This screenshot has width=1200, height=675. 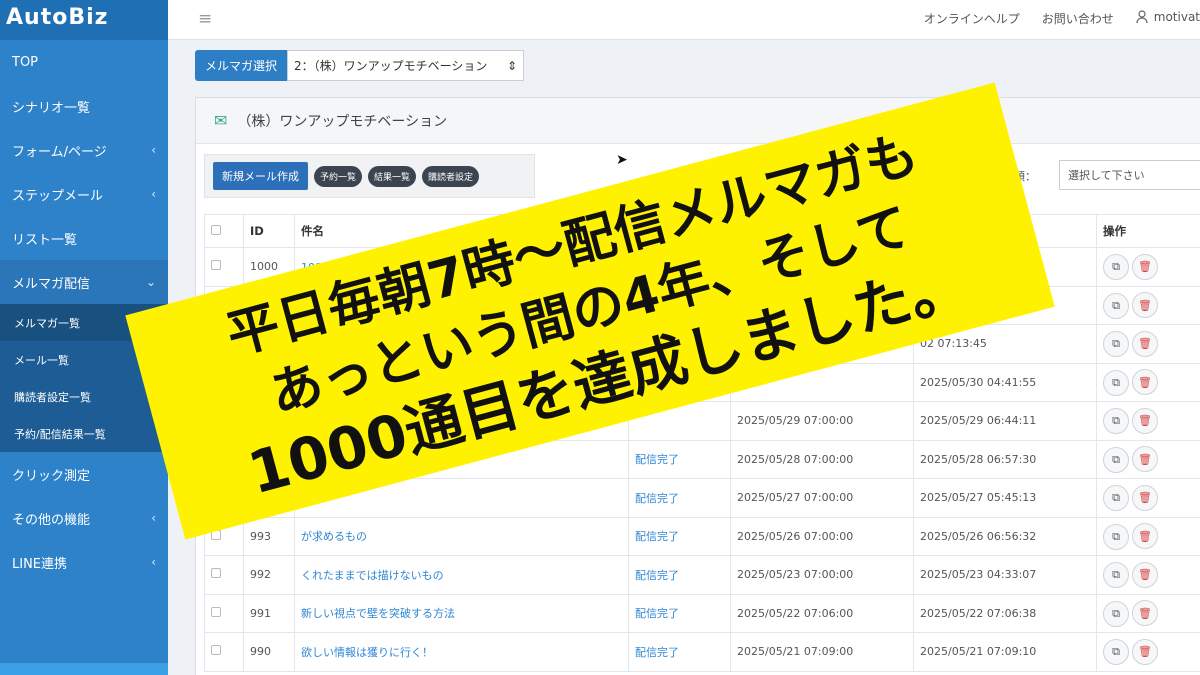 I want to click on sidebar-item-form-page: フォーム/ページ ‹, so click(x=84, y=150).